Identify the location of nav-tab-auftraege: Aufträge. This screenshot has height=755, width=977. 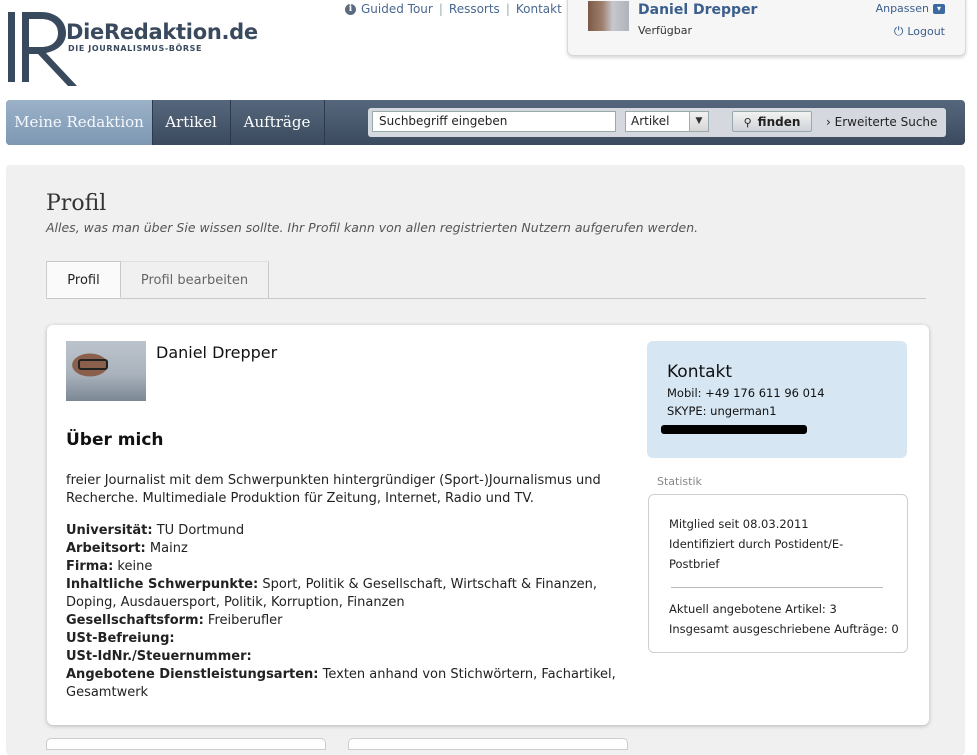
(277, 122).